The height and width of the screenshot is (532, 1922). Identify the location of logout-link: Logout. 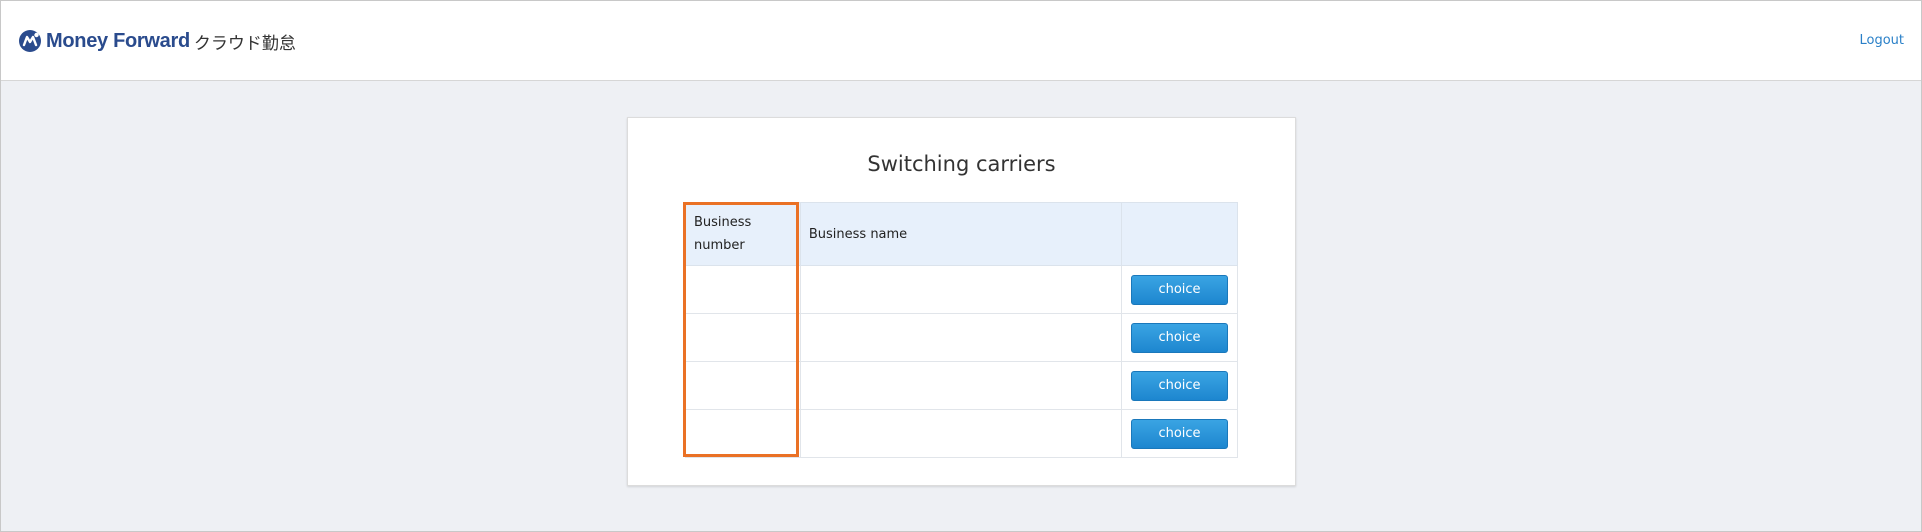
(1881, 40).